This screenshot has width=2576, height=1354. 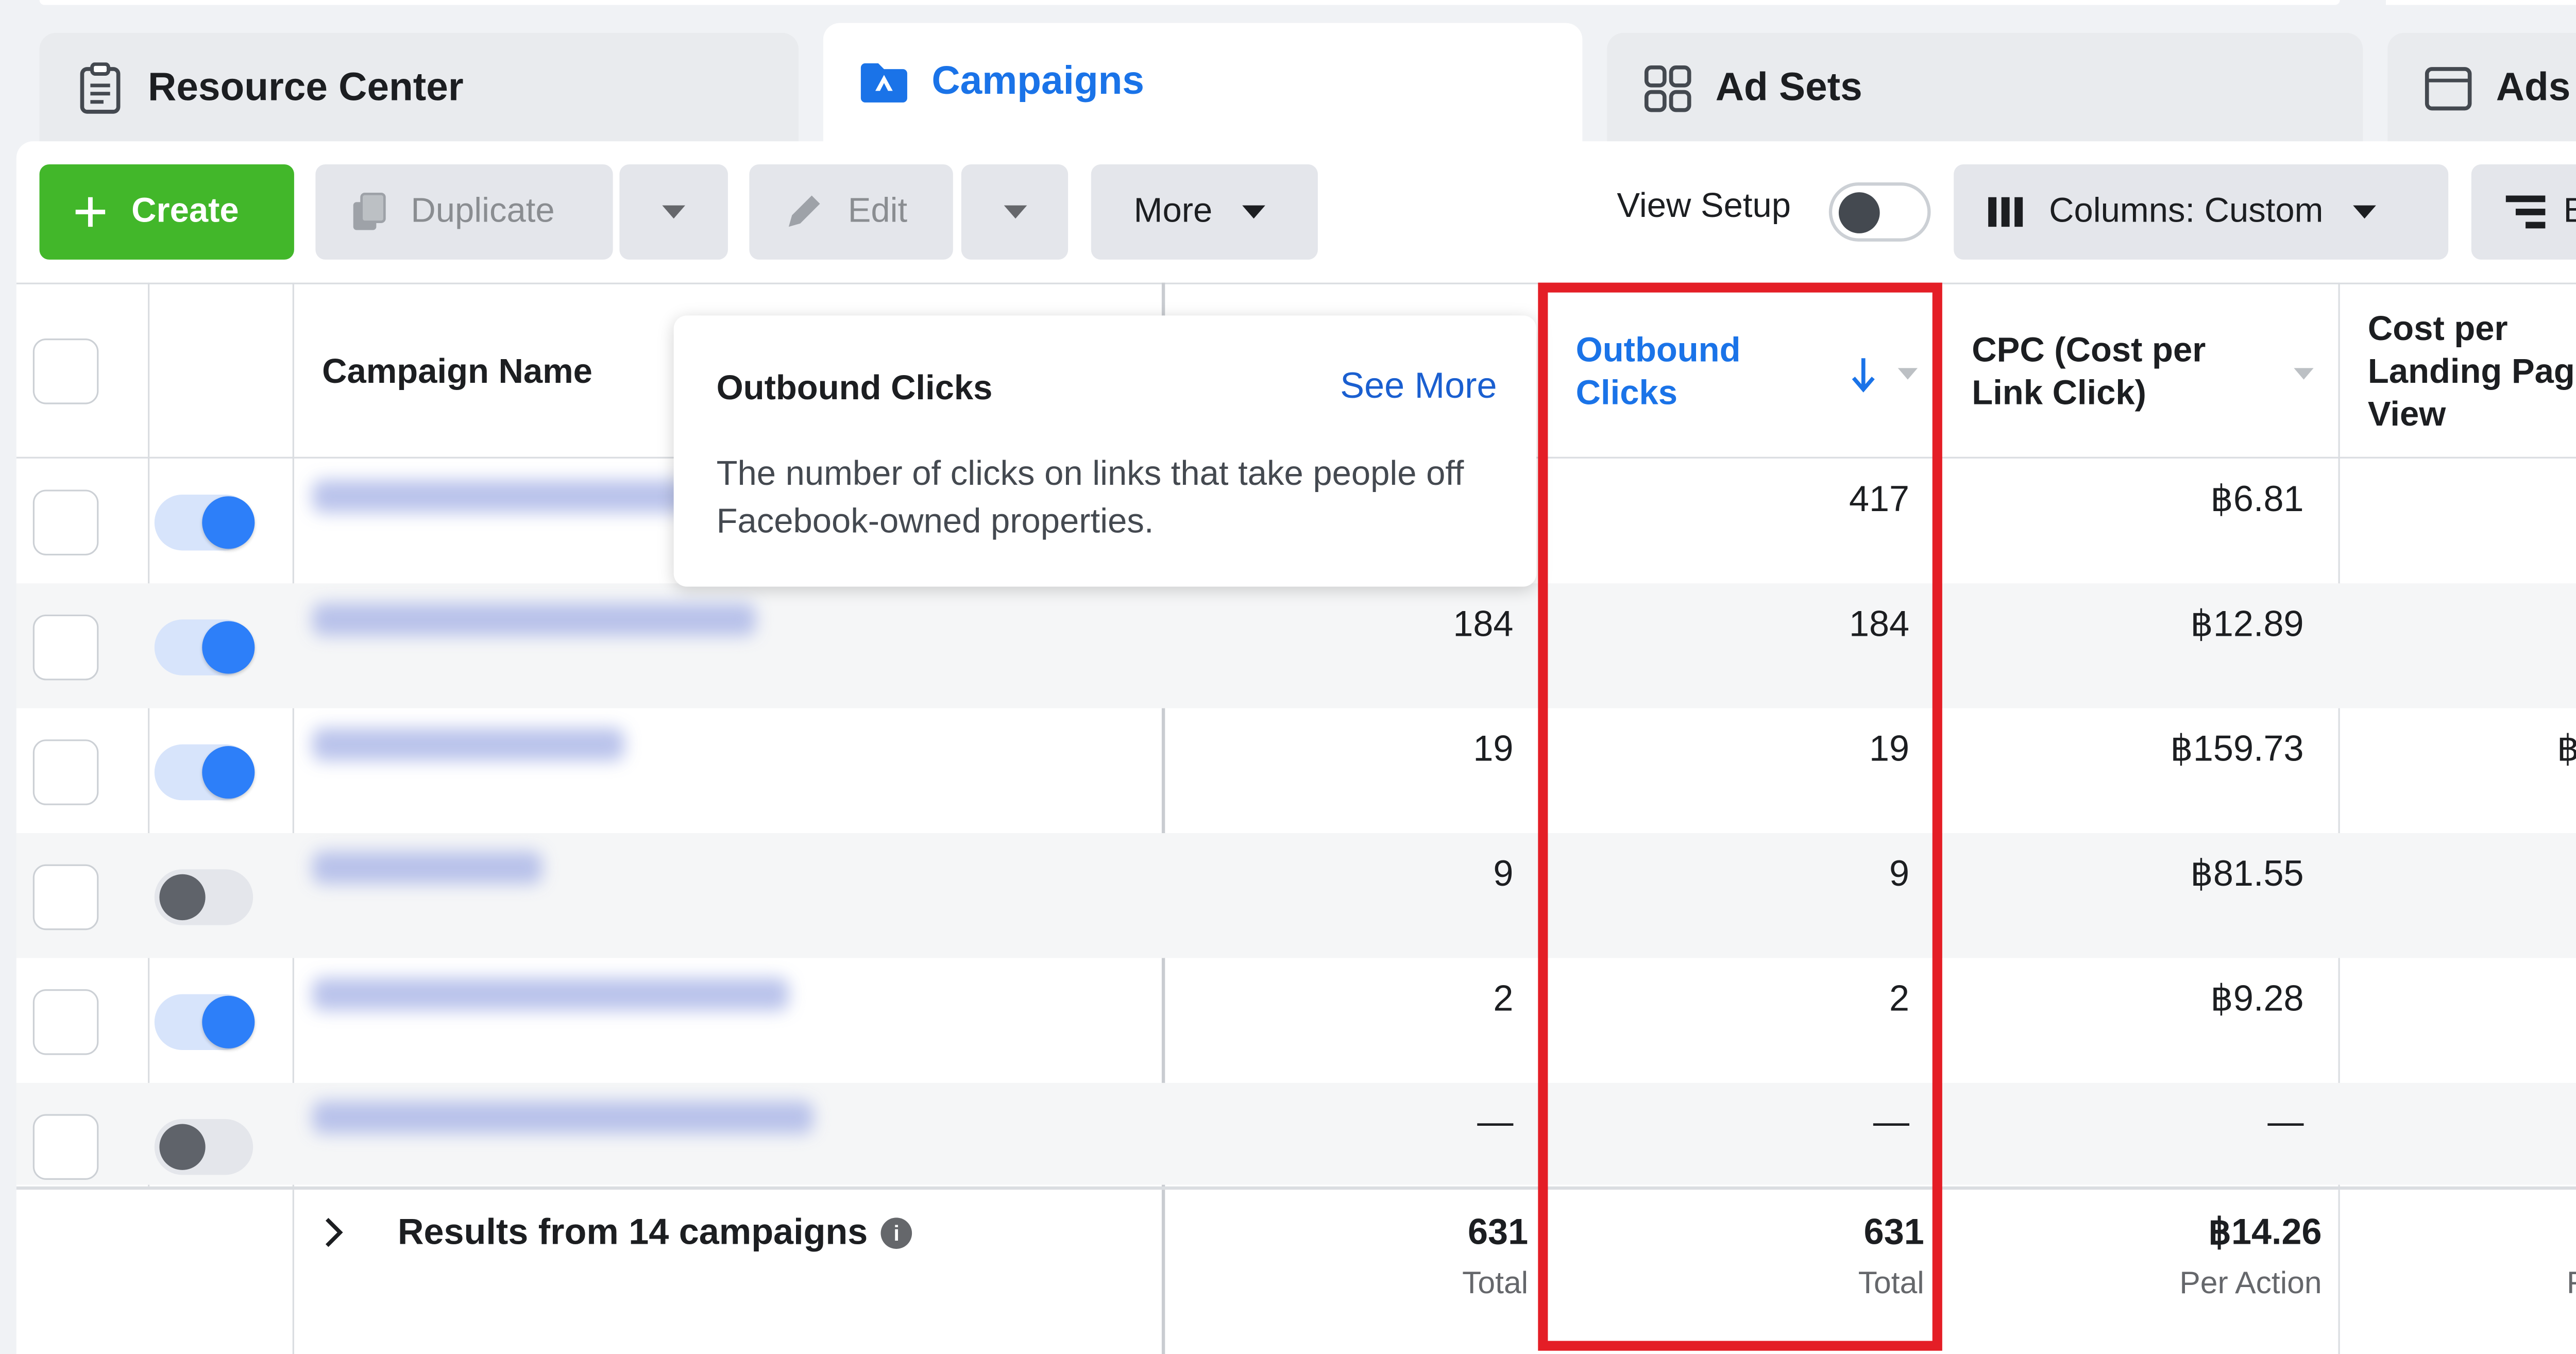 What do you see at coordinates (2448, 88) in the screenshot?
I see `ad-window-icon` at bounding box center [2448, 88].